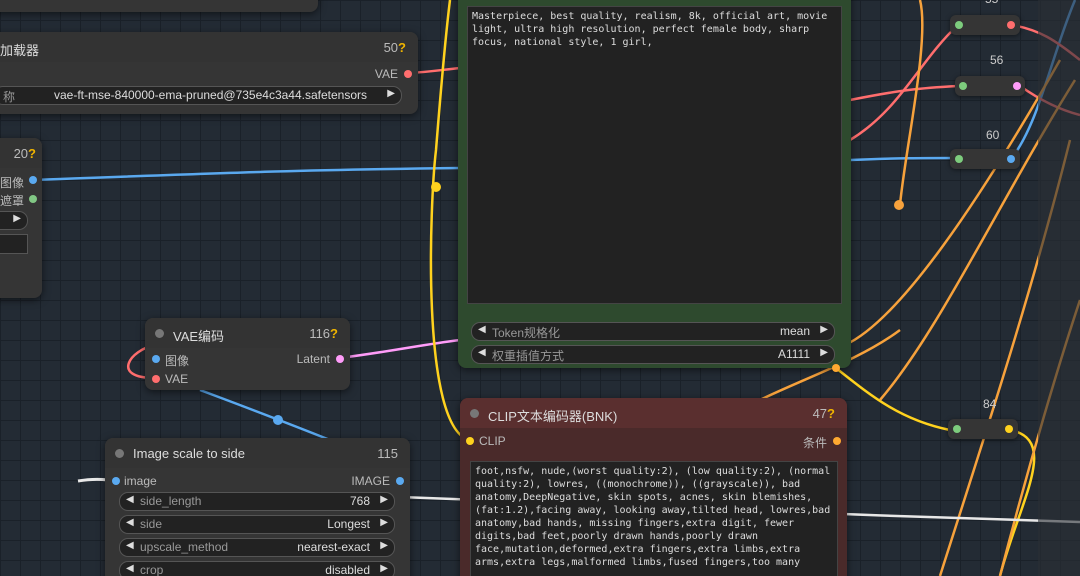 This screenshot has height=576, width=1080. Describe the element at coordinates (553, 416) in the screenshot. I see `node-title: CLIP文本编码器(BNK)` at that location.